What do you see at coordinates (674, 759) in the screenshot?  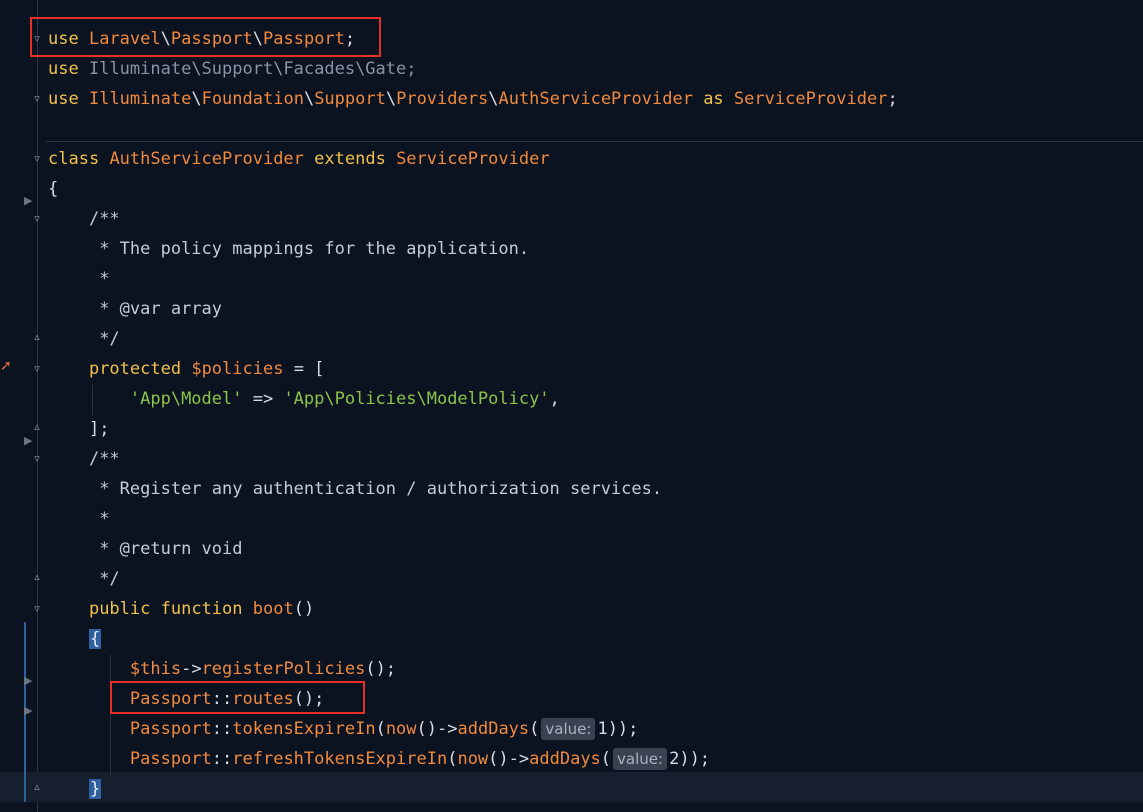 I see `number-literal: 2` at bounding box center [674, 759].